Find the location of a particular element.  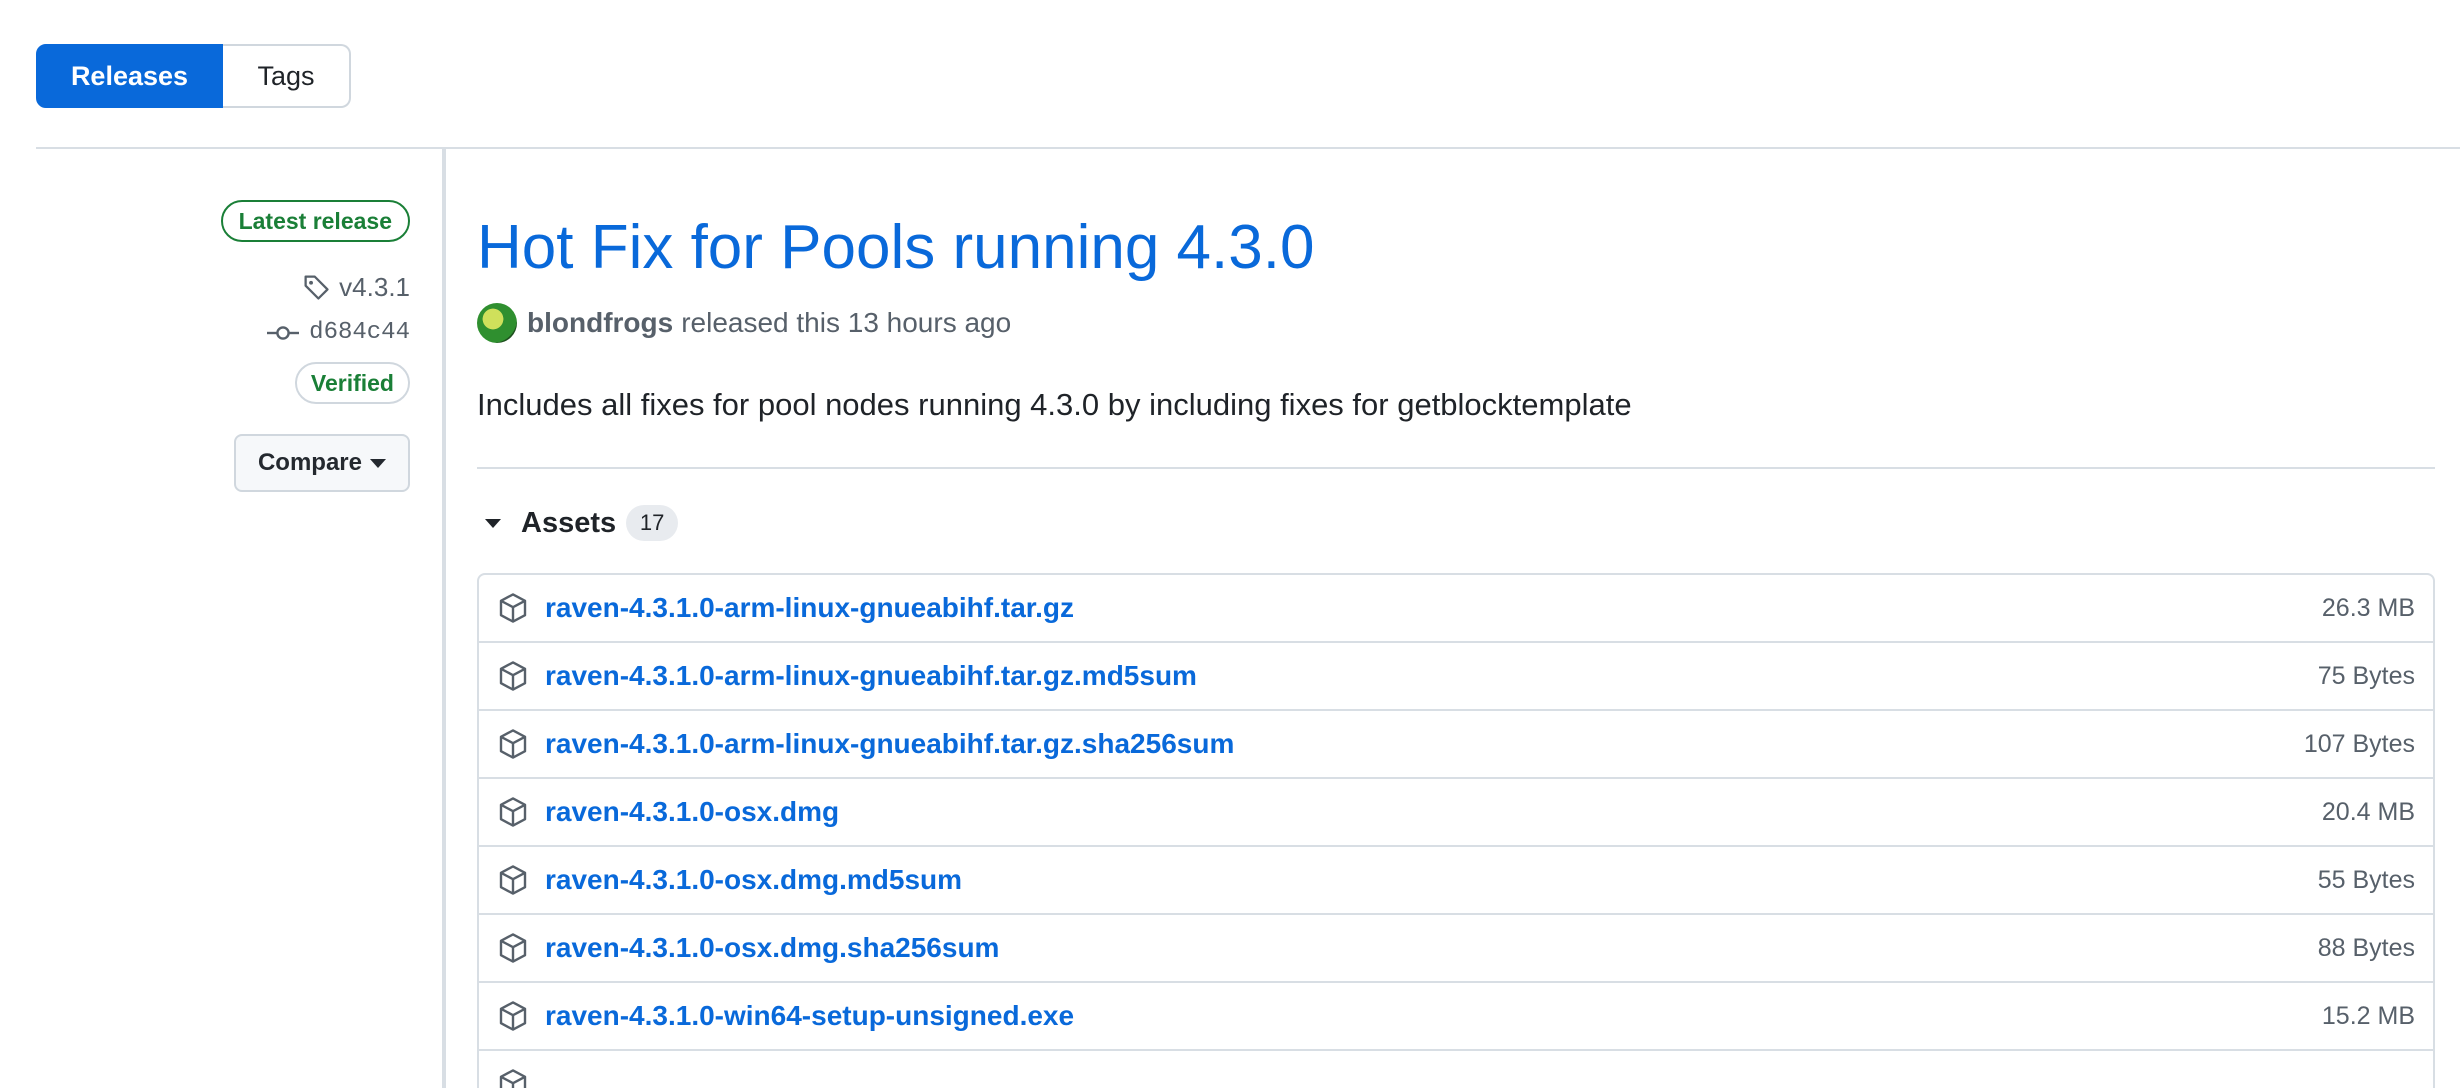

tab-releases: Releases is located at coordinates (129, 76).